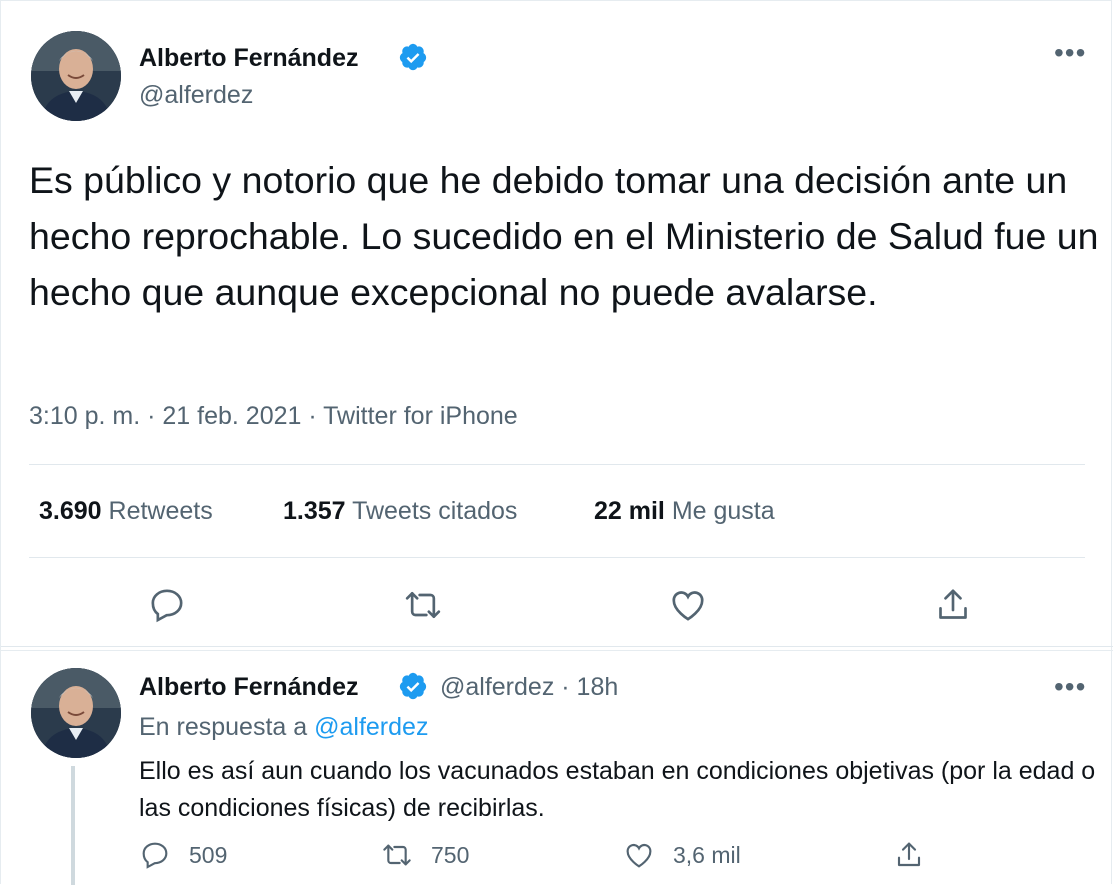  Describe the element at coordinates (183, 855) in the screenshot. I see `reply-button: 509` at that location.